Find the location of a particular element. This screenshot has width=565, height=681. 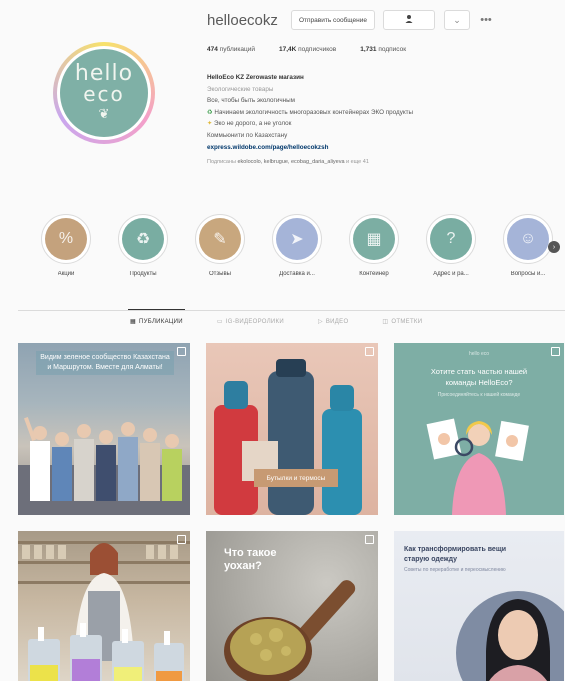

highlight-label: Акции is located at coordinates (66, 274).